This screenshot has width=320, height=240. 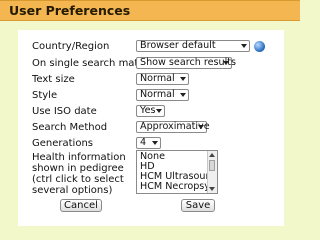 I want to click on style-label: Style, so click(x=45, y=95).